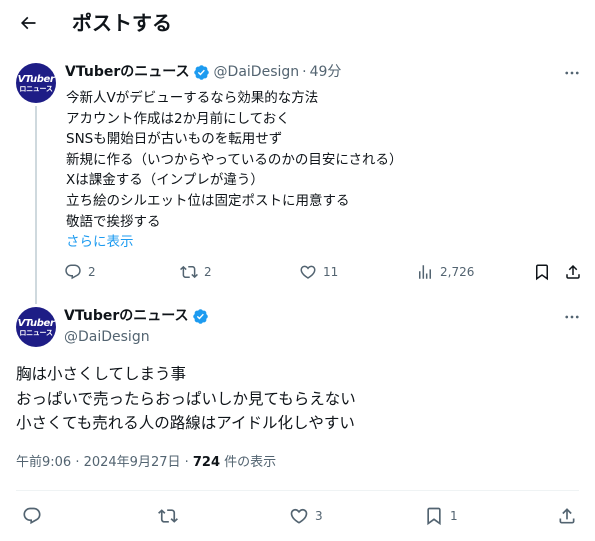 This screenshot has width=595, height=541. Describe the element at coordinates (454, 516) in the screenshot. I see `bookmark-count: 1` at that location.